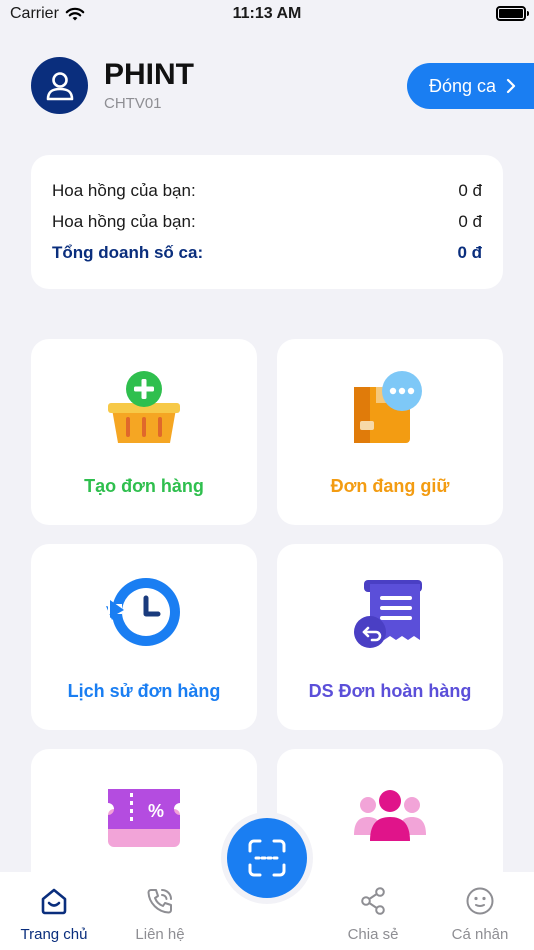 The image size is (534, 950). Describe the element at coordinates (144, 407) in the screenshot. I see `basket-add-icon` at that location.